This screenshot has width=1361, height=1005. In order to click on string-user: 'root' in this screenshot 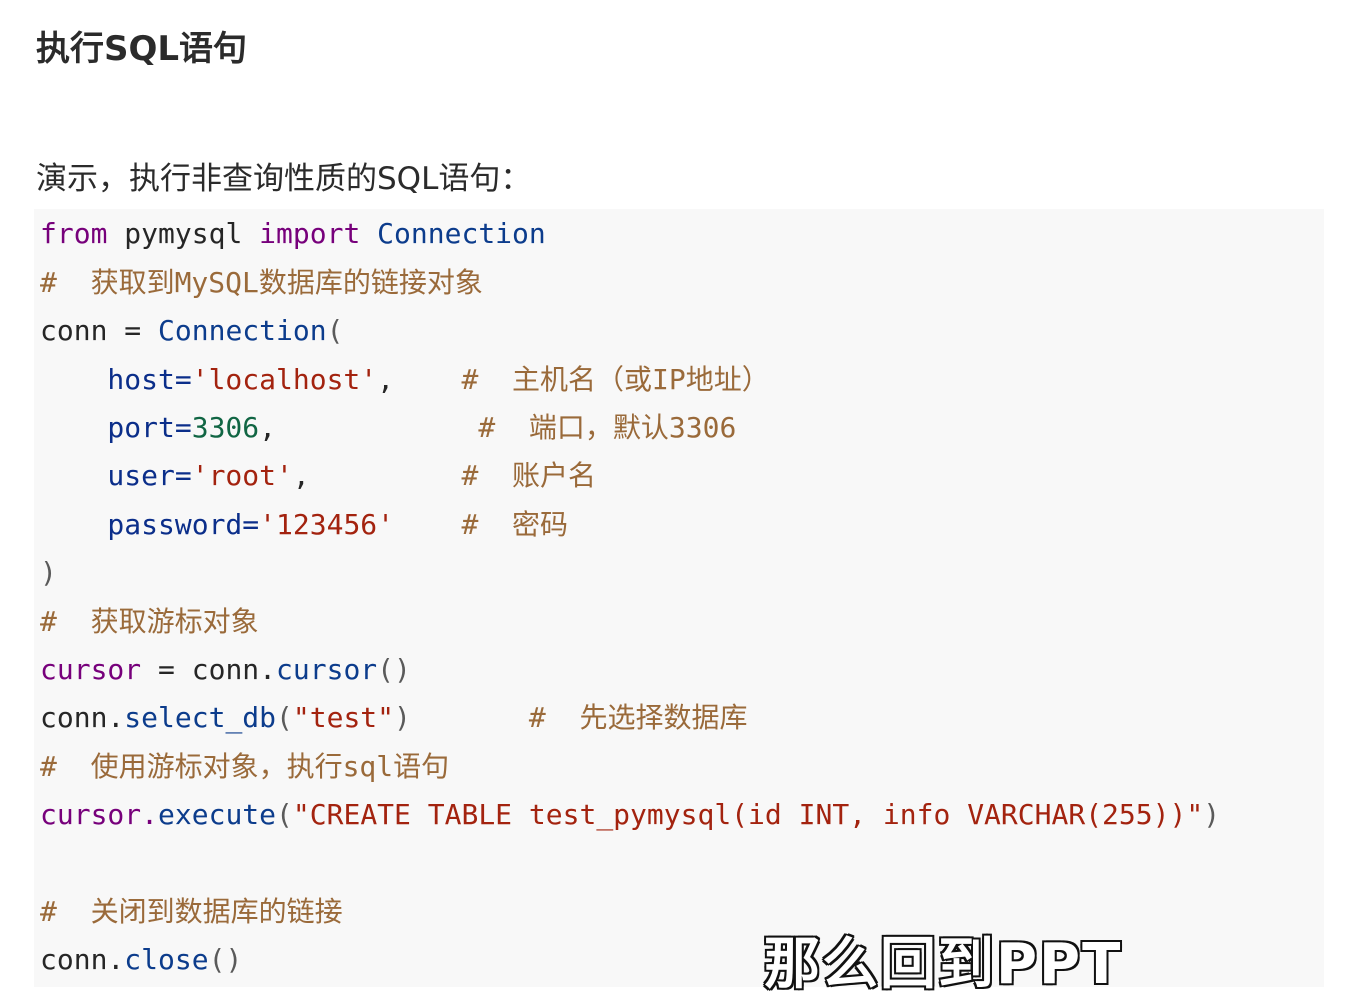, I will do `click(242, 475)`.